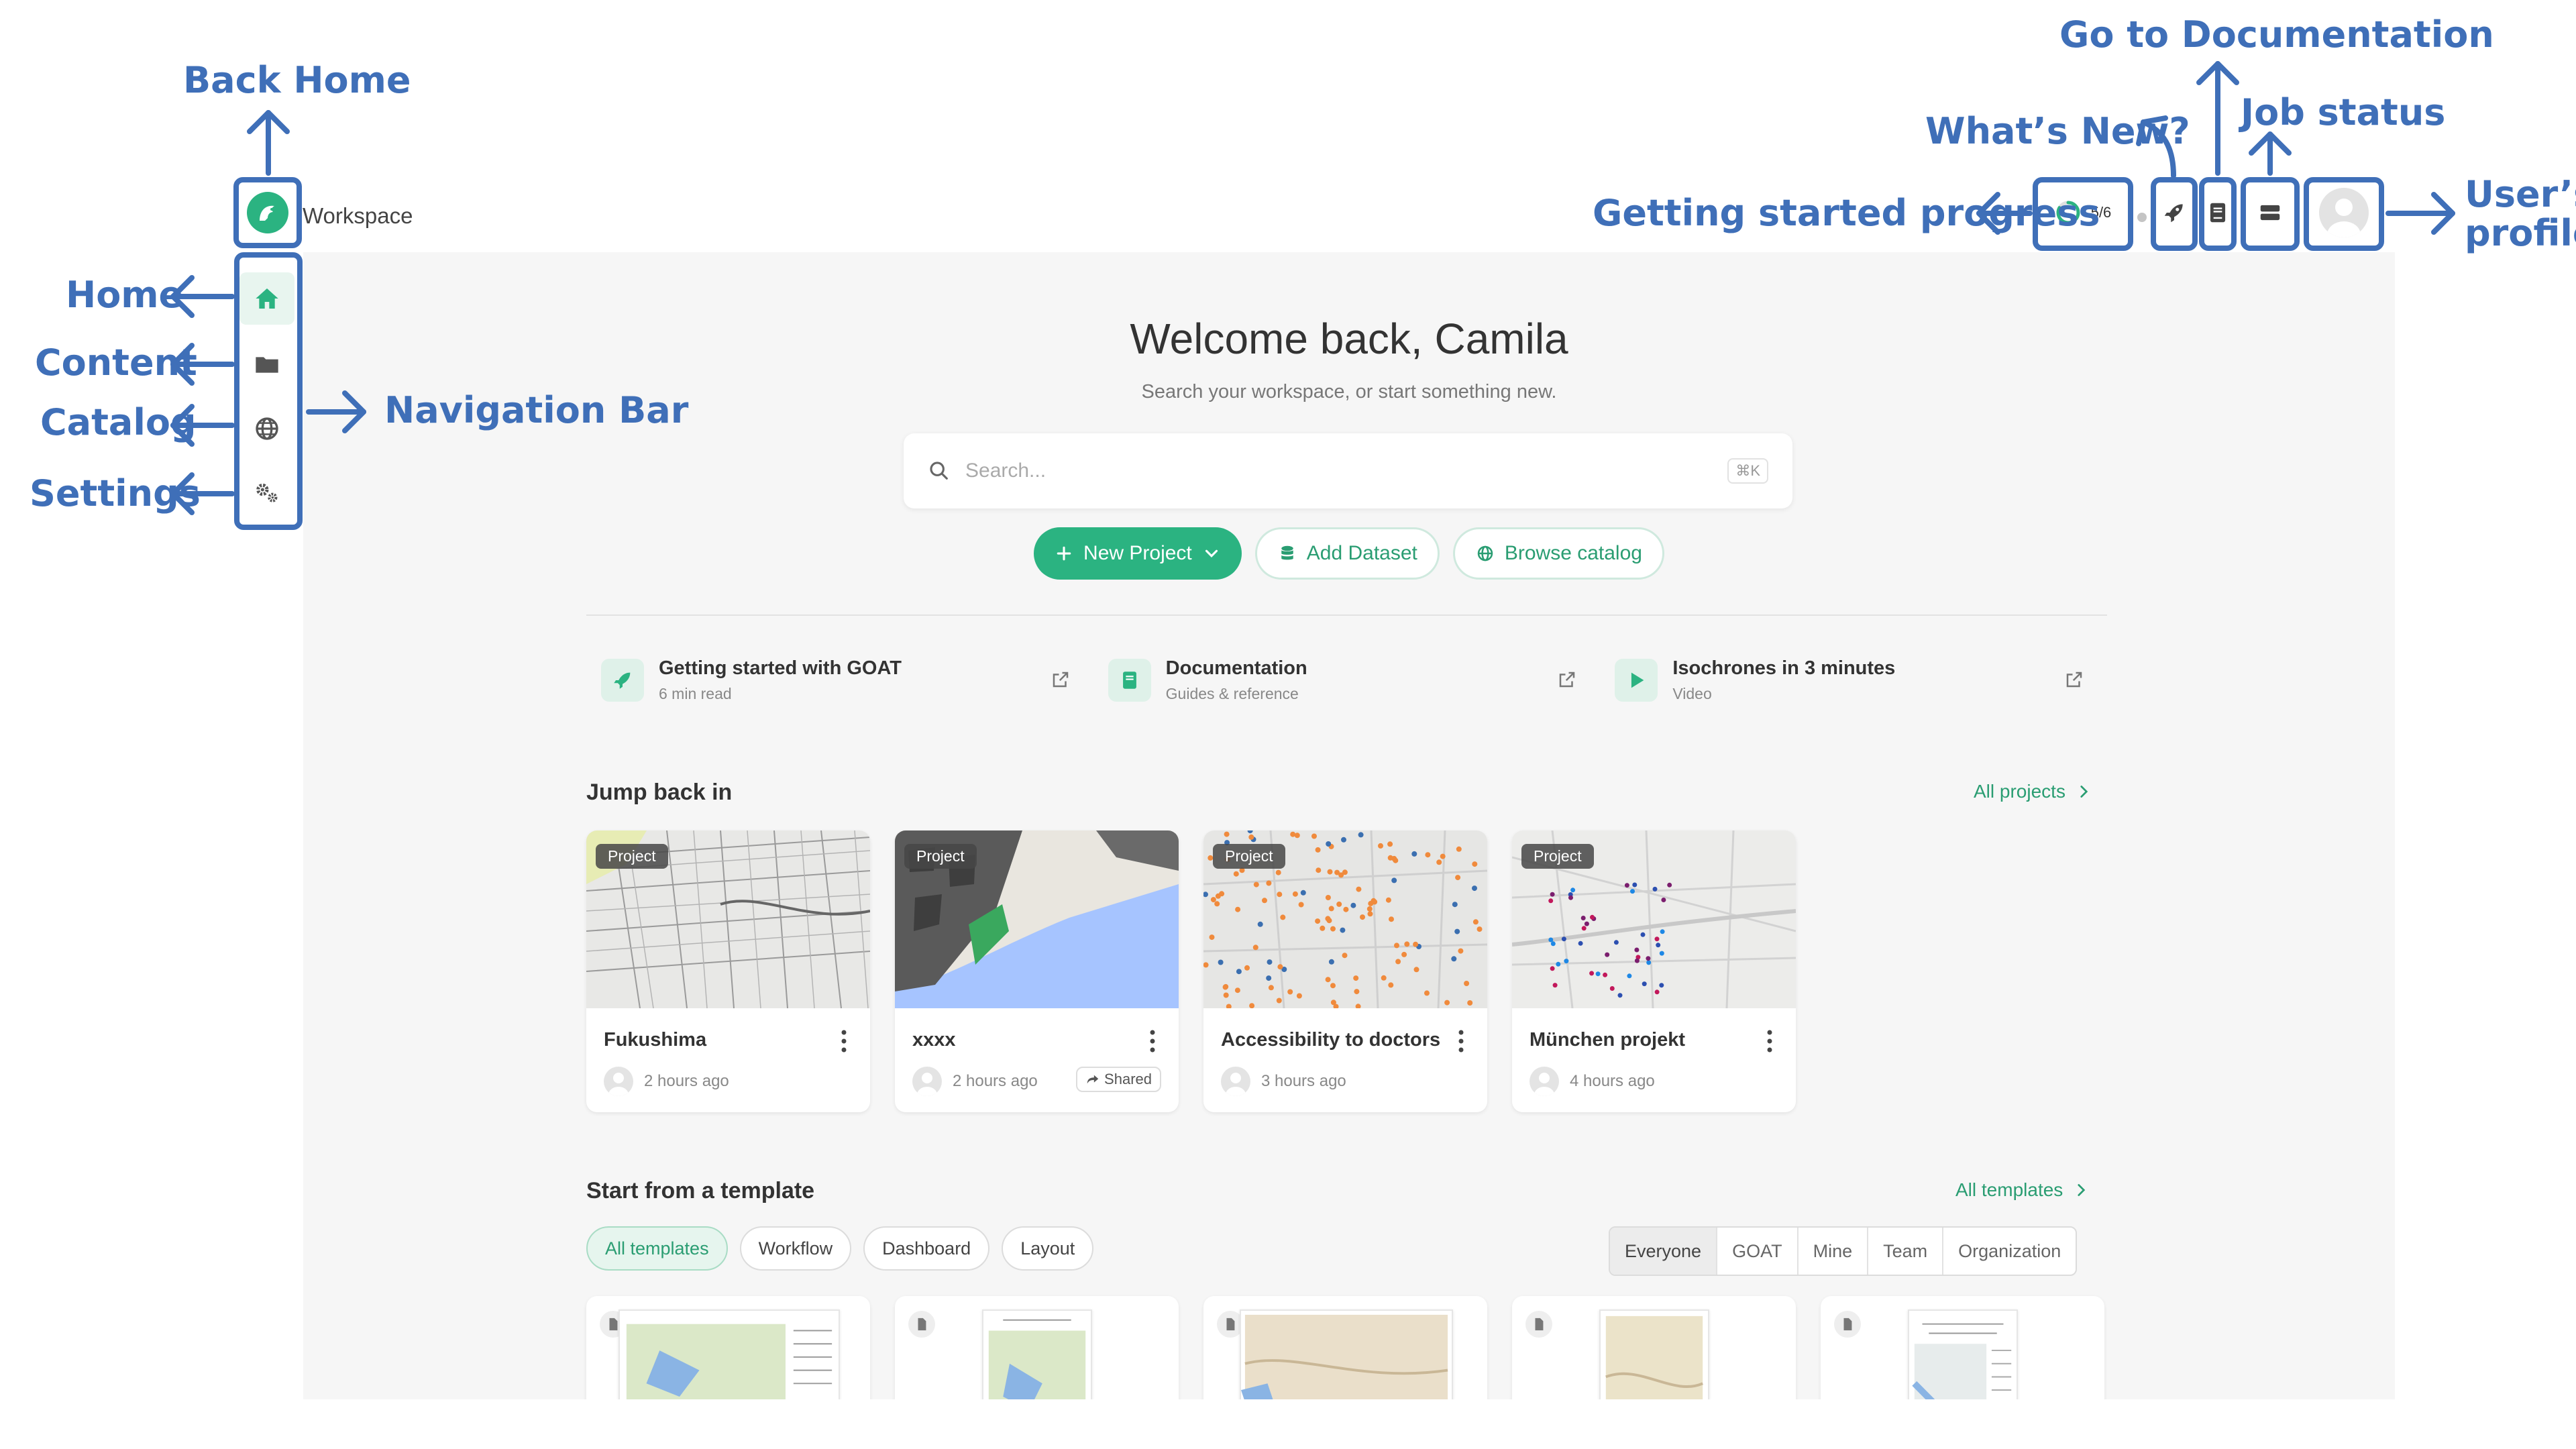  I want to click on filter-workflow: Workflow, so click(795, 1248).